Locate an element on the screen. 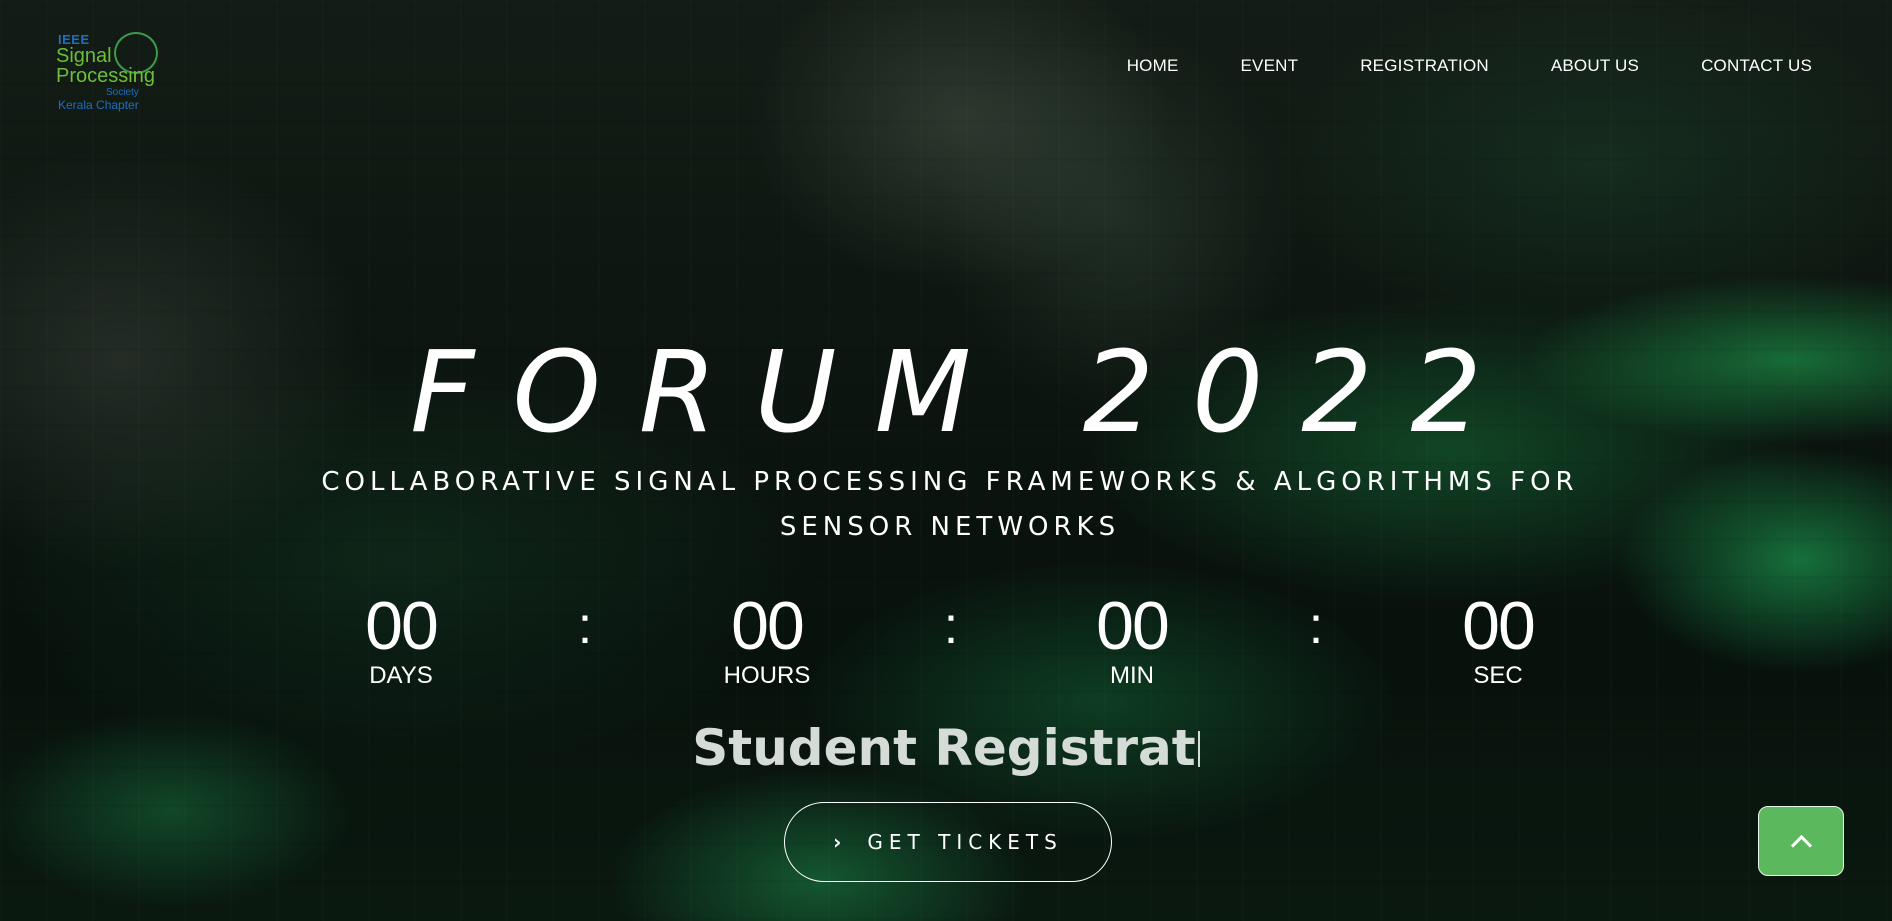 The height and width of the screenshot is (921, 1892). typed-headline: Student Registrat is located at coordinates (946, 748).